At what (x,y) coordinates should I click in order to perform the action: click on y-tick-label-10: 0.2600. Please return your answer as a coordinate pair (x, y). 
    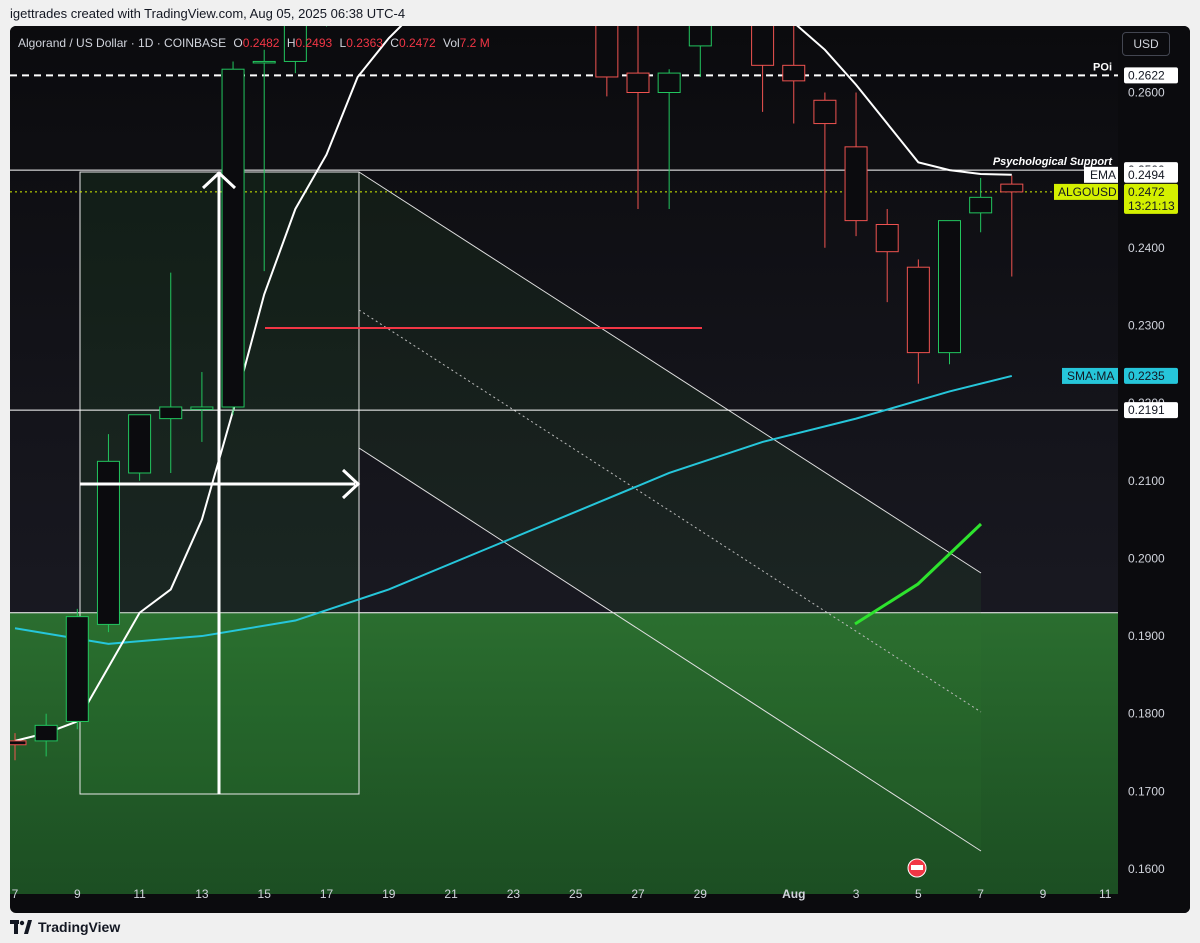
    Looking at the image, I should click on (1146, 93).